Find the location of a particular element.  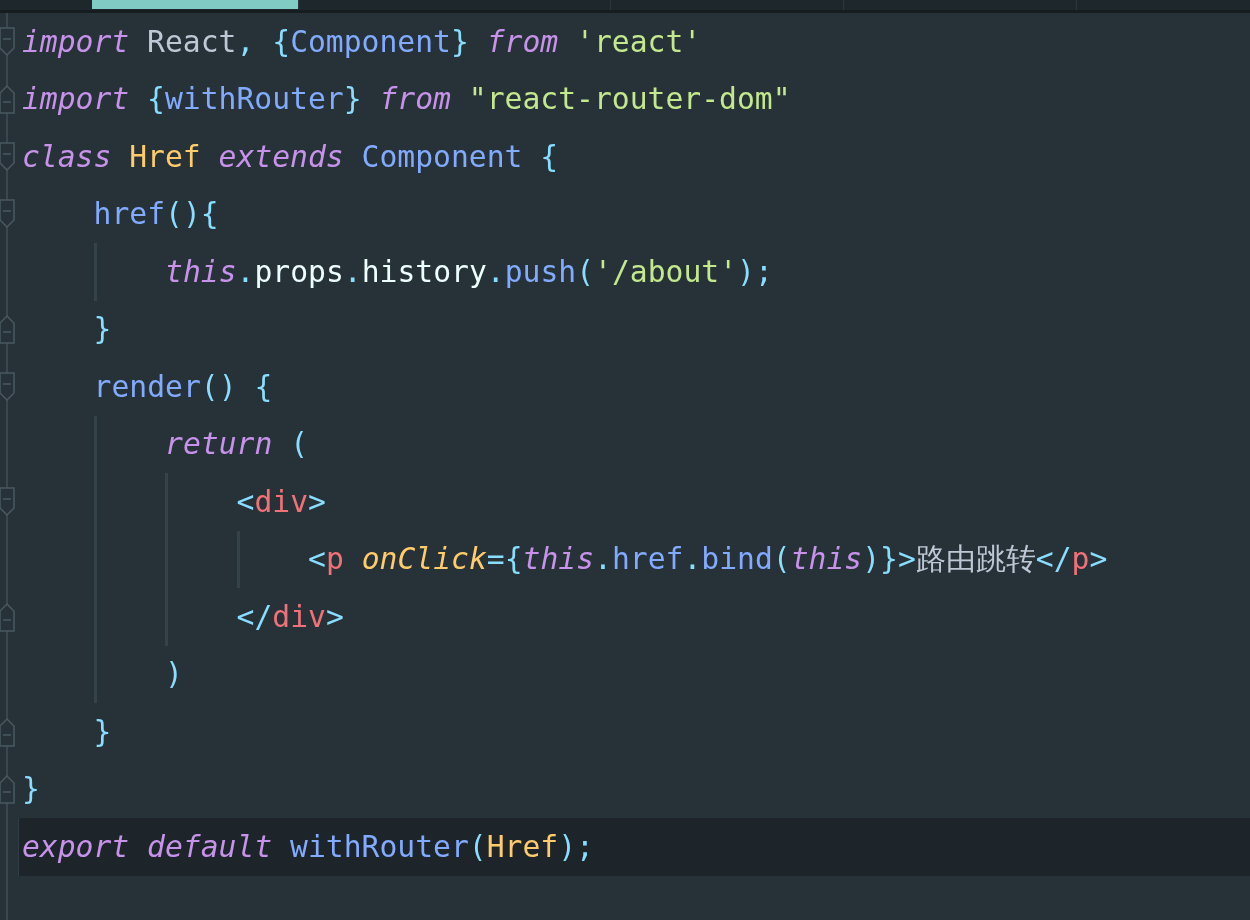

code-line: <div> is located at coordinates (281, 501).